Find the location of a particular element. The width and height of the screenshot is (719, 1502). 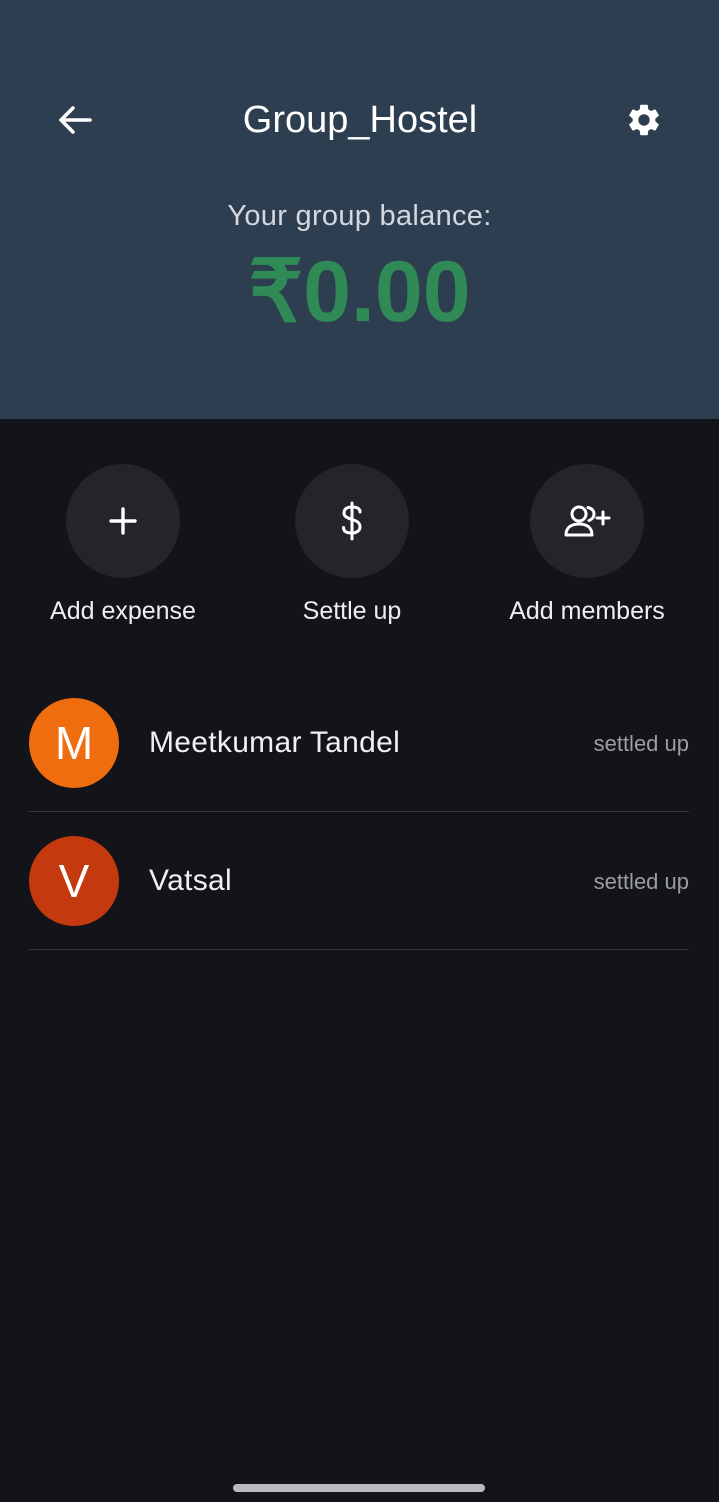

settings-button is located at coordinates (644, 120).